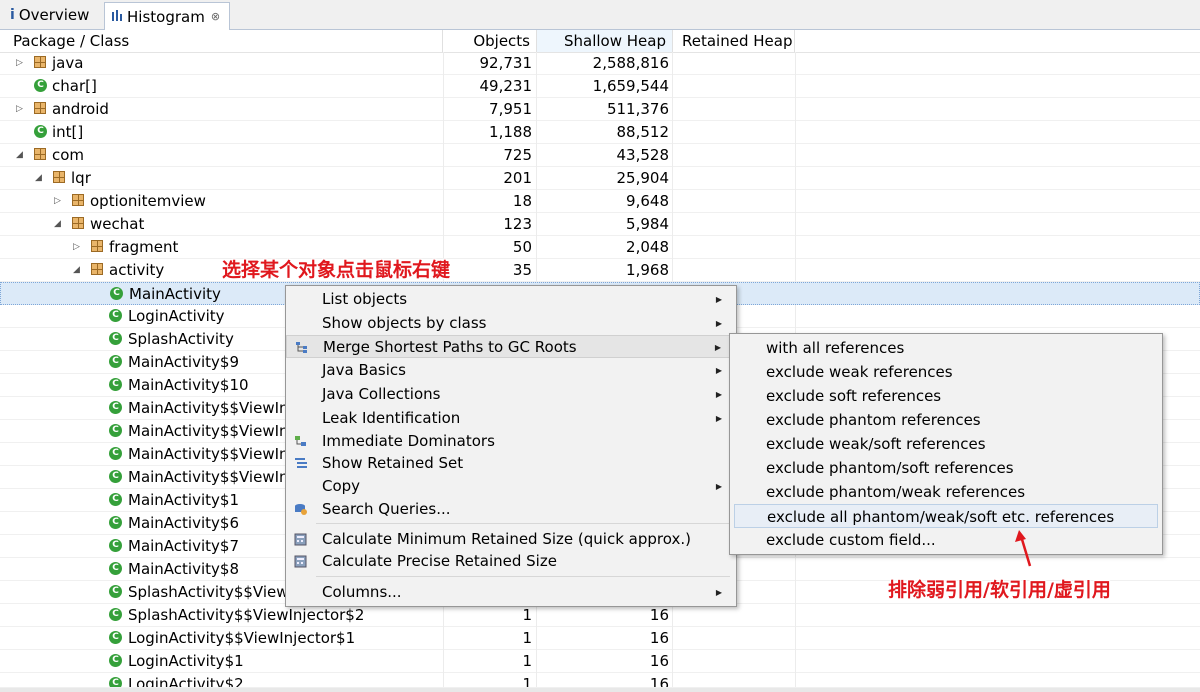 This screenshot has height=692, width=1200. I want to click on row-label: int[], so click(68, 132).